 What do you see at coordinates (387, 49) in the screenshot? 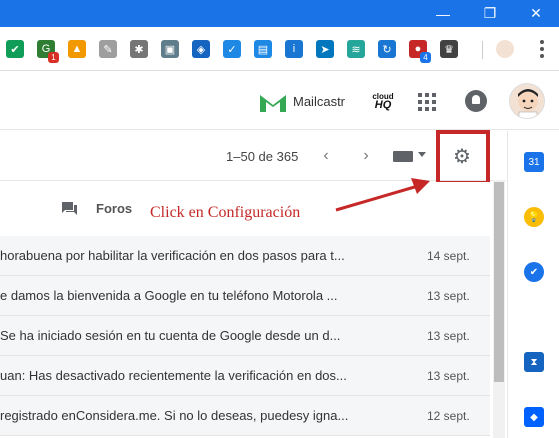
I see `sync-extension-icon: ↻` at bounding box center [387, 49].